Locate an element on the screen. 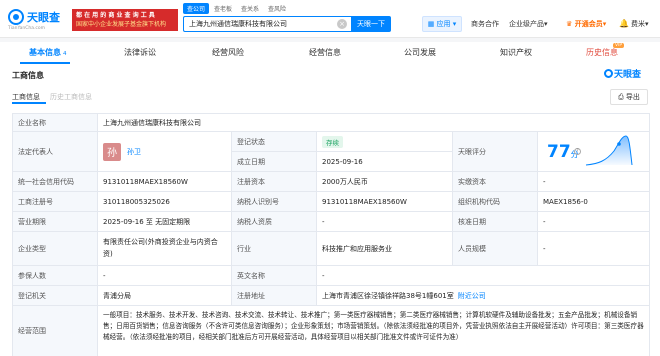 This screenshot has height=356, width=660. en-name: - is located at coordinates (483, 276).